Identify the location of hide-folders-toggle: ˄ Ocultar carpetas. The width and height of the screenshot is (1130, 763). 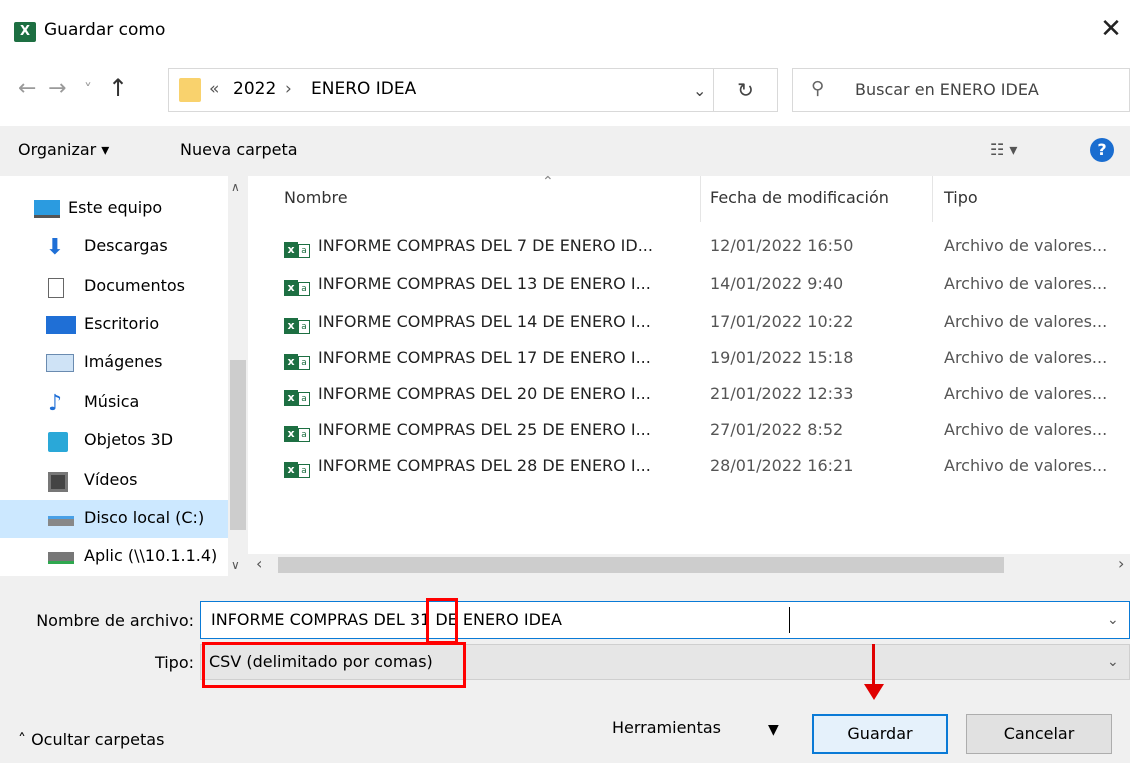
(91, 739).